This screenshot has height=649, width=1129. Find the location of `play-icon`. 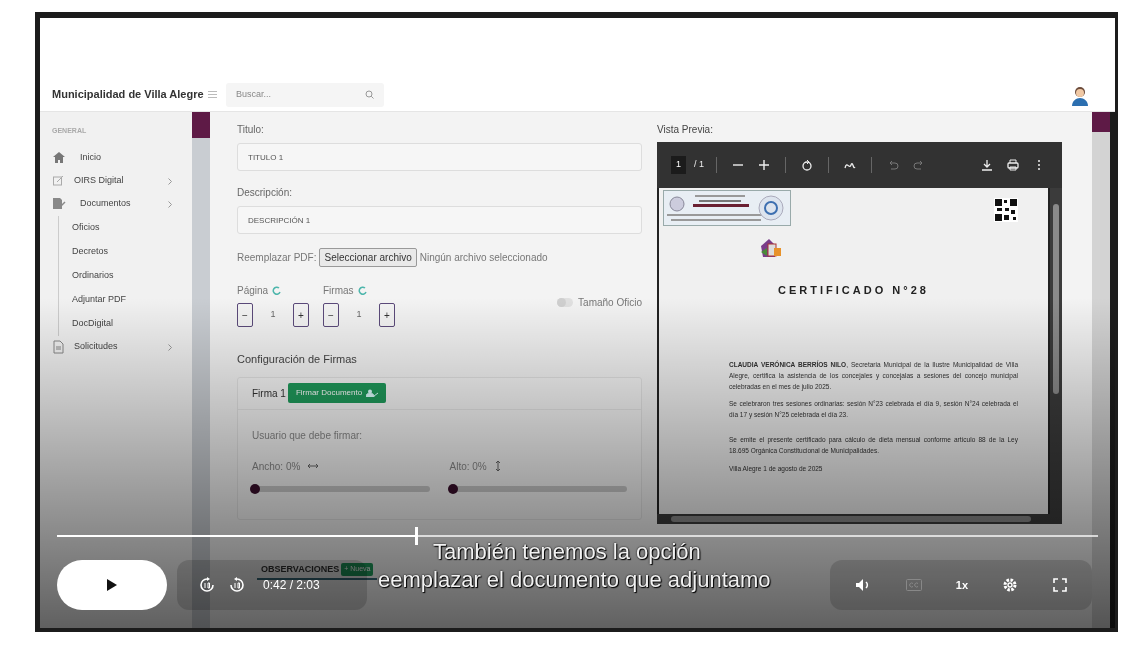

play-icon is located at coordinates (112, 585).